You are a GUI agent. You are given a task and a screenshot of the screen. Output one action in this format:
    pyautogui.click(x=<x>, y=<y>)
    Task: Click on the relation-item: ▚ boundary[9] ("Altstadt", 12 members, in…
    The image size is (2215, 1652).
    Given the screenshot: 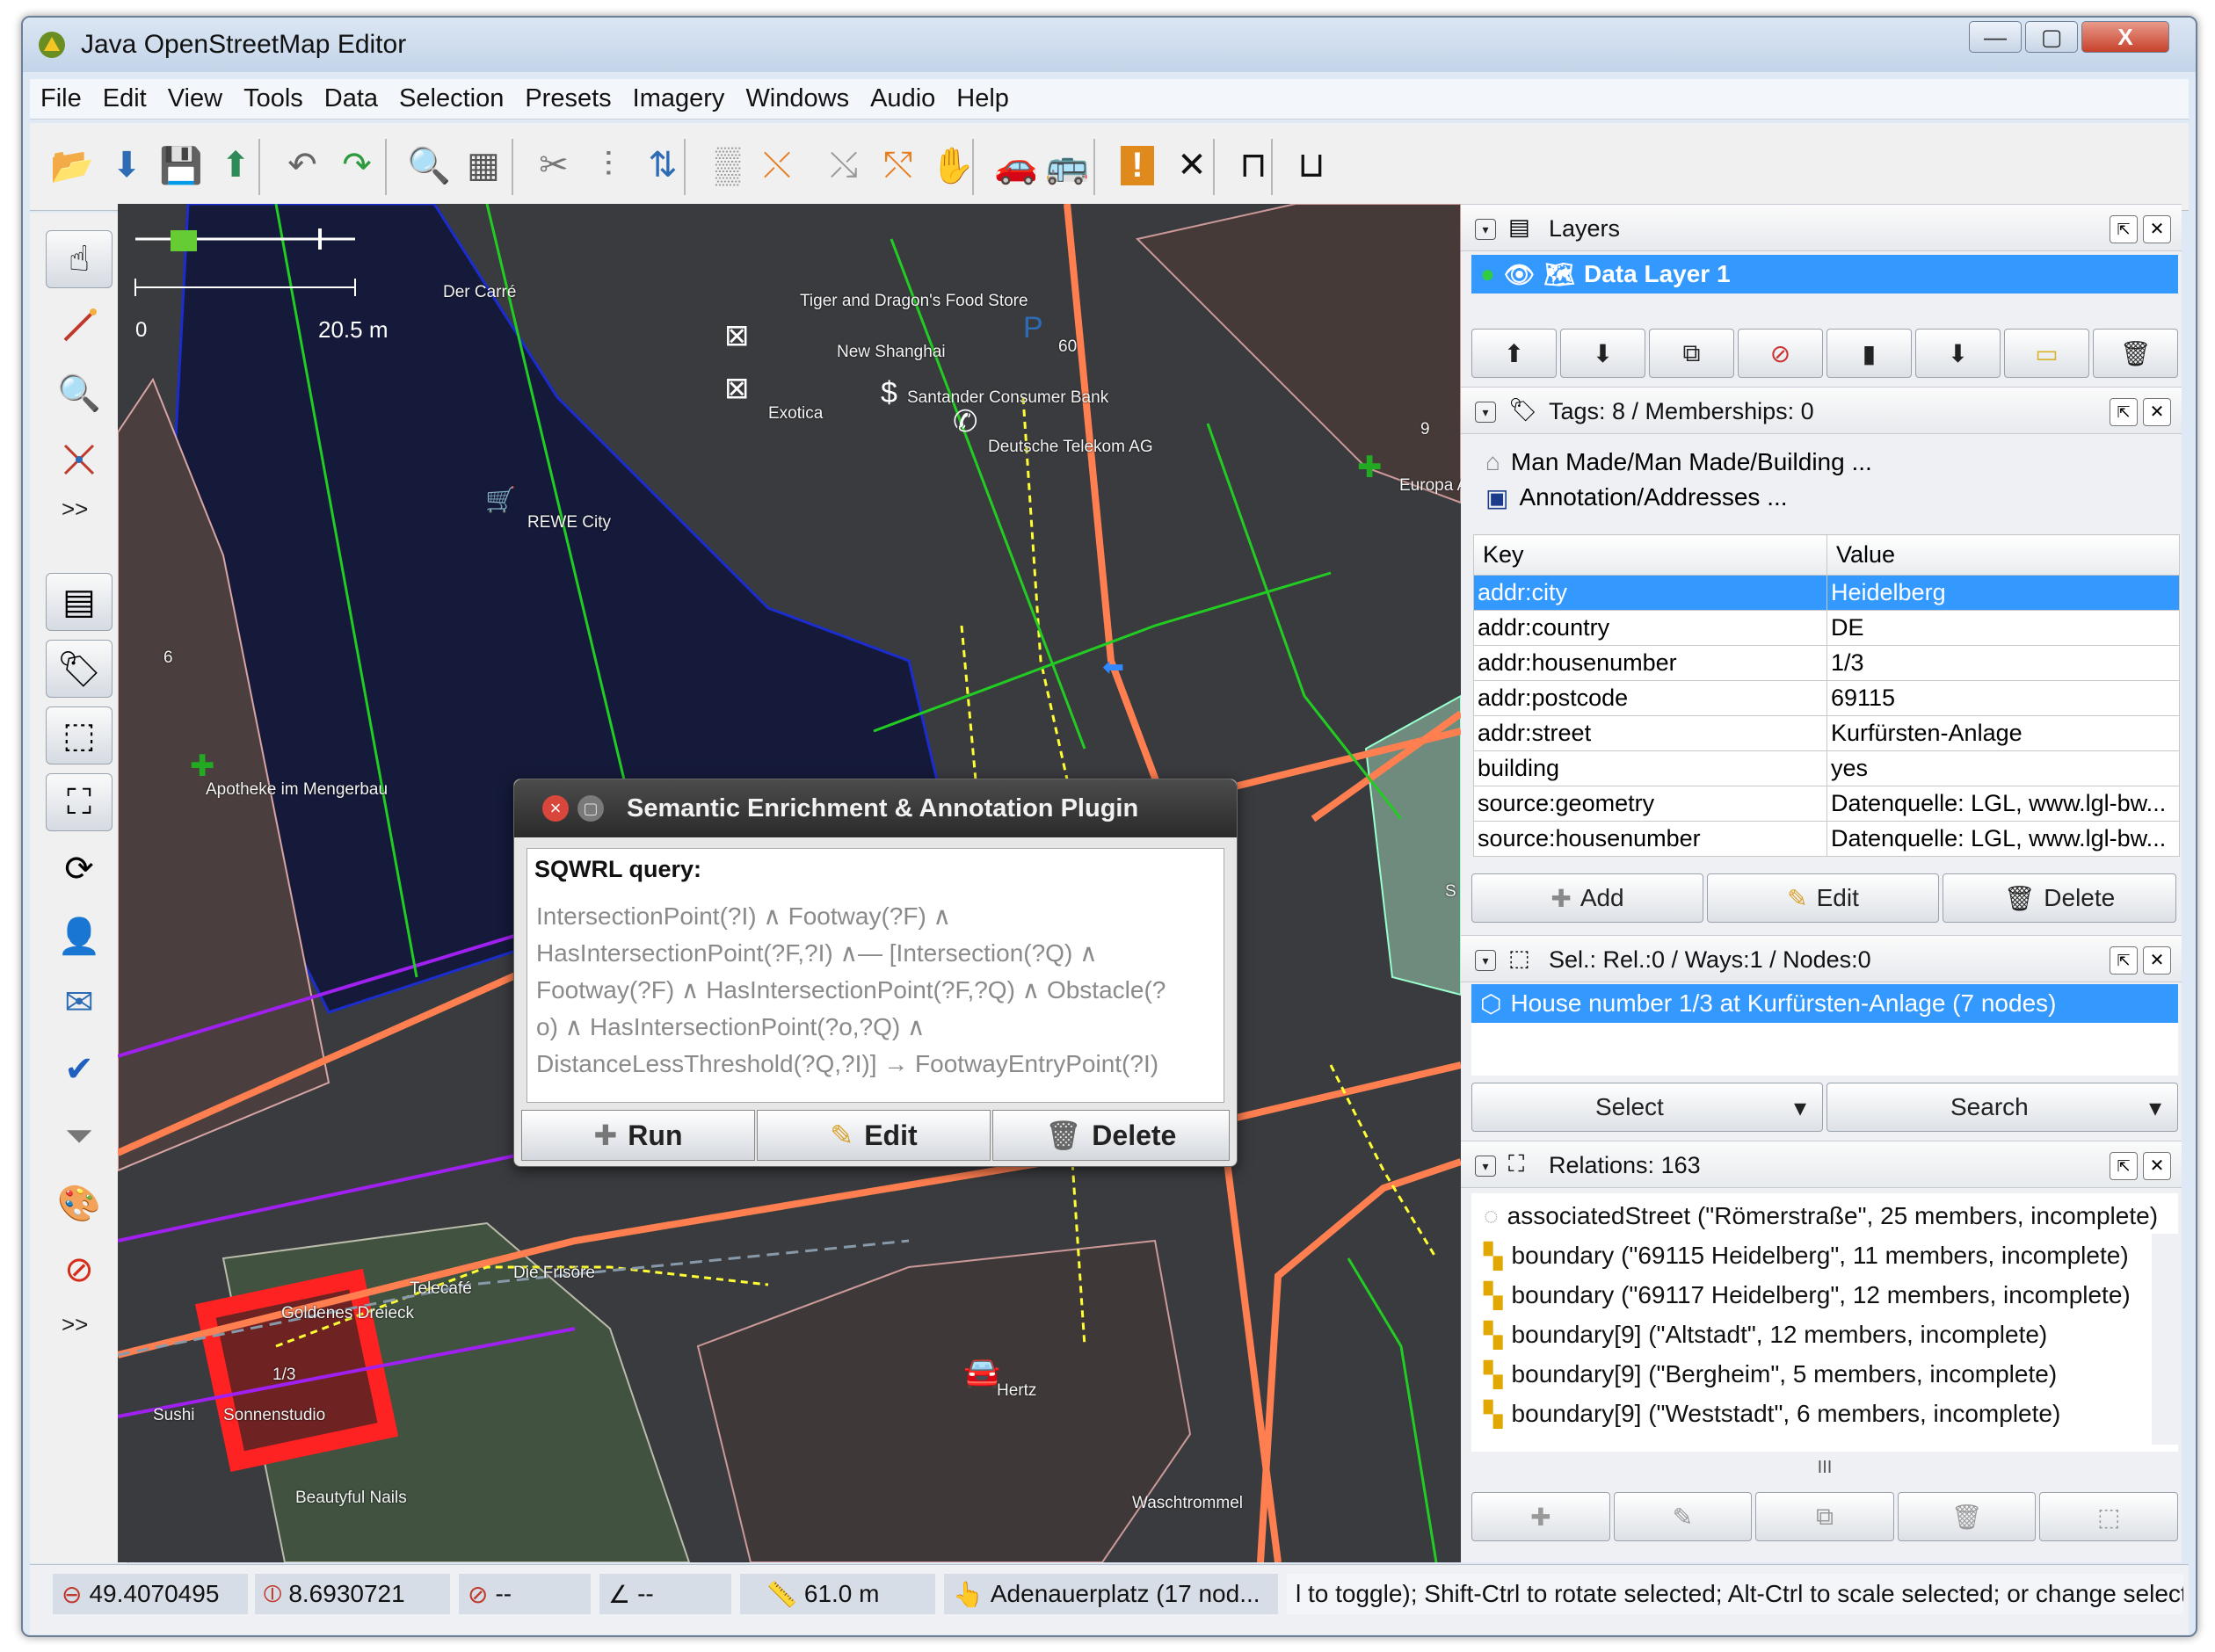 What is the action you would take?
    pyautogui.click(x=1765, y=1334)
    